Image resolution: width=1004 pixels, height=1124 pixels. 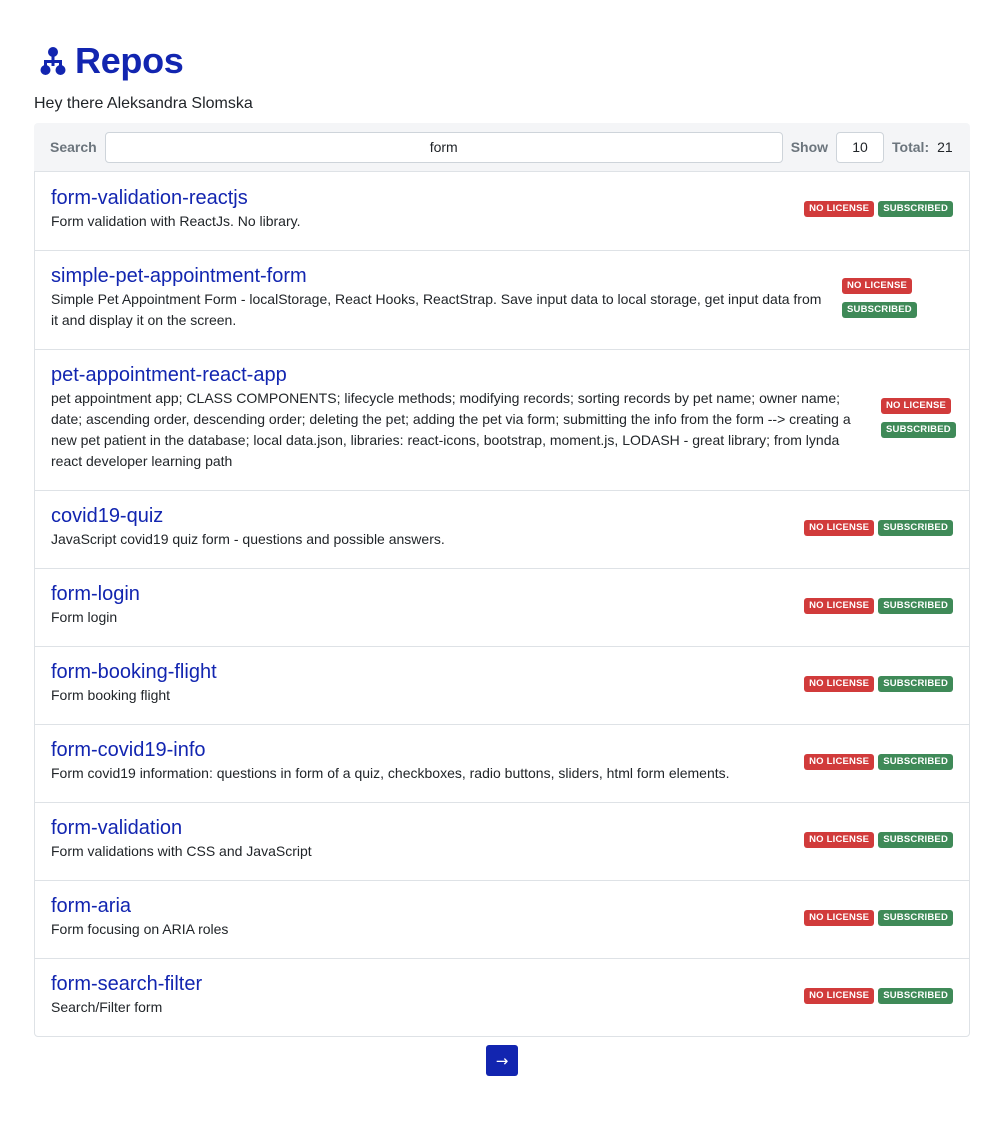 I want to click on repo-description: Form validations with CSS and JavaScript, so click(x=181, y=851).